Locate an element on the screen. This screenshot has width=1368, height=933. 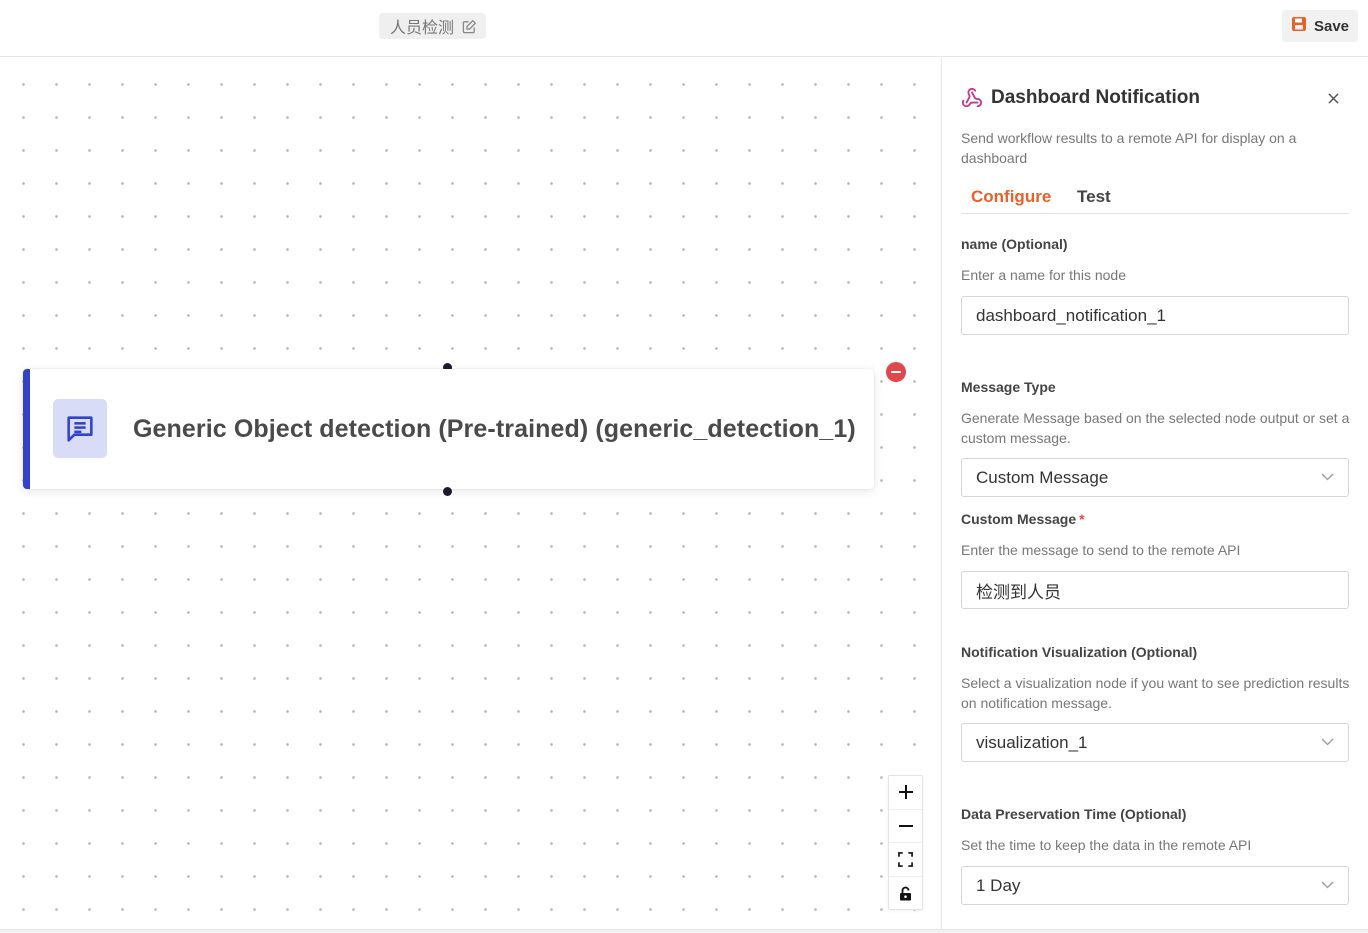
bottom-border is located at coordinates (684, 931).